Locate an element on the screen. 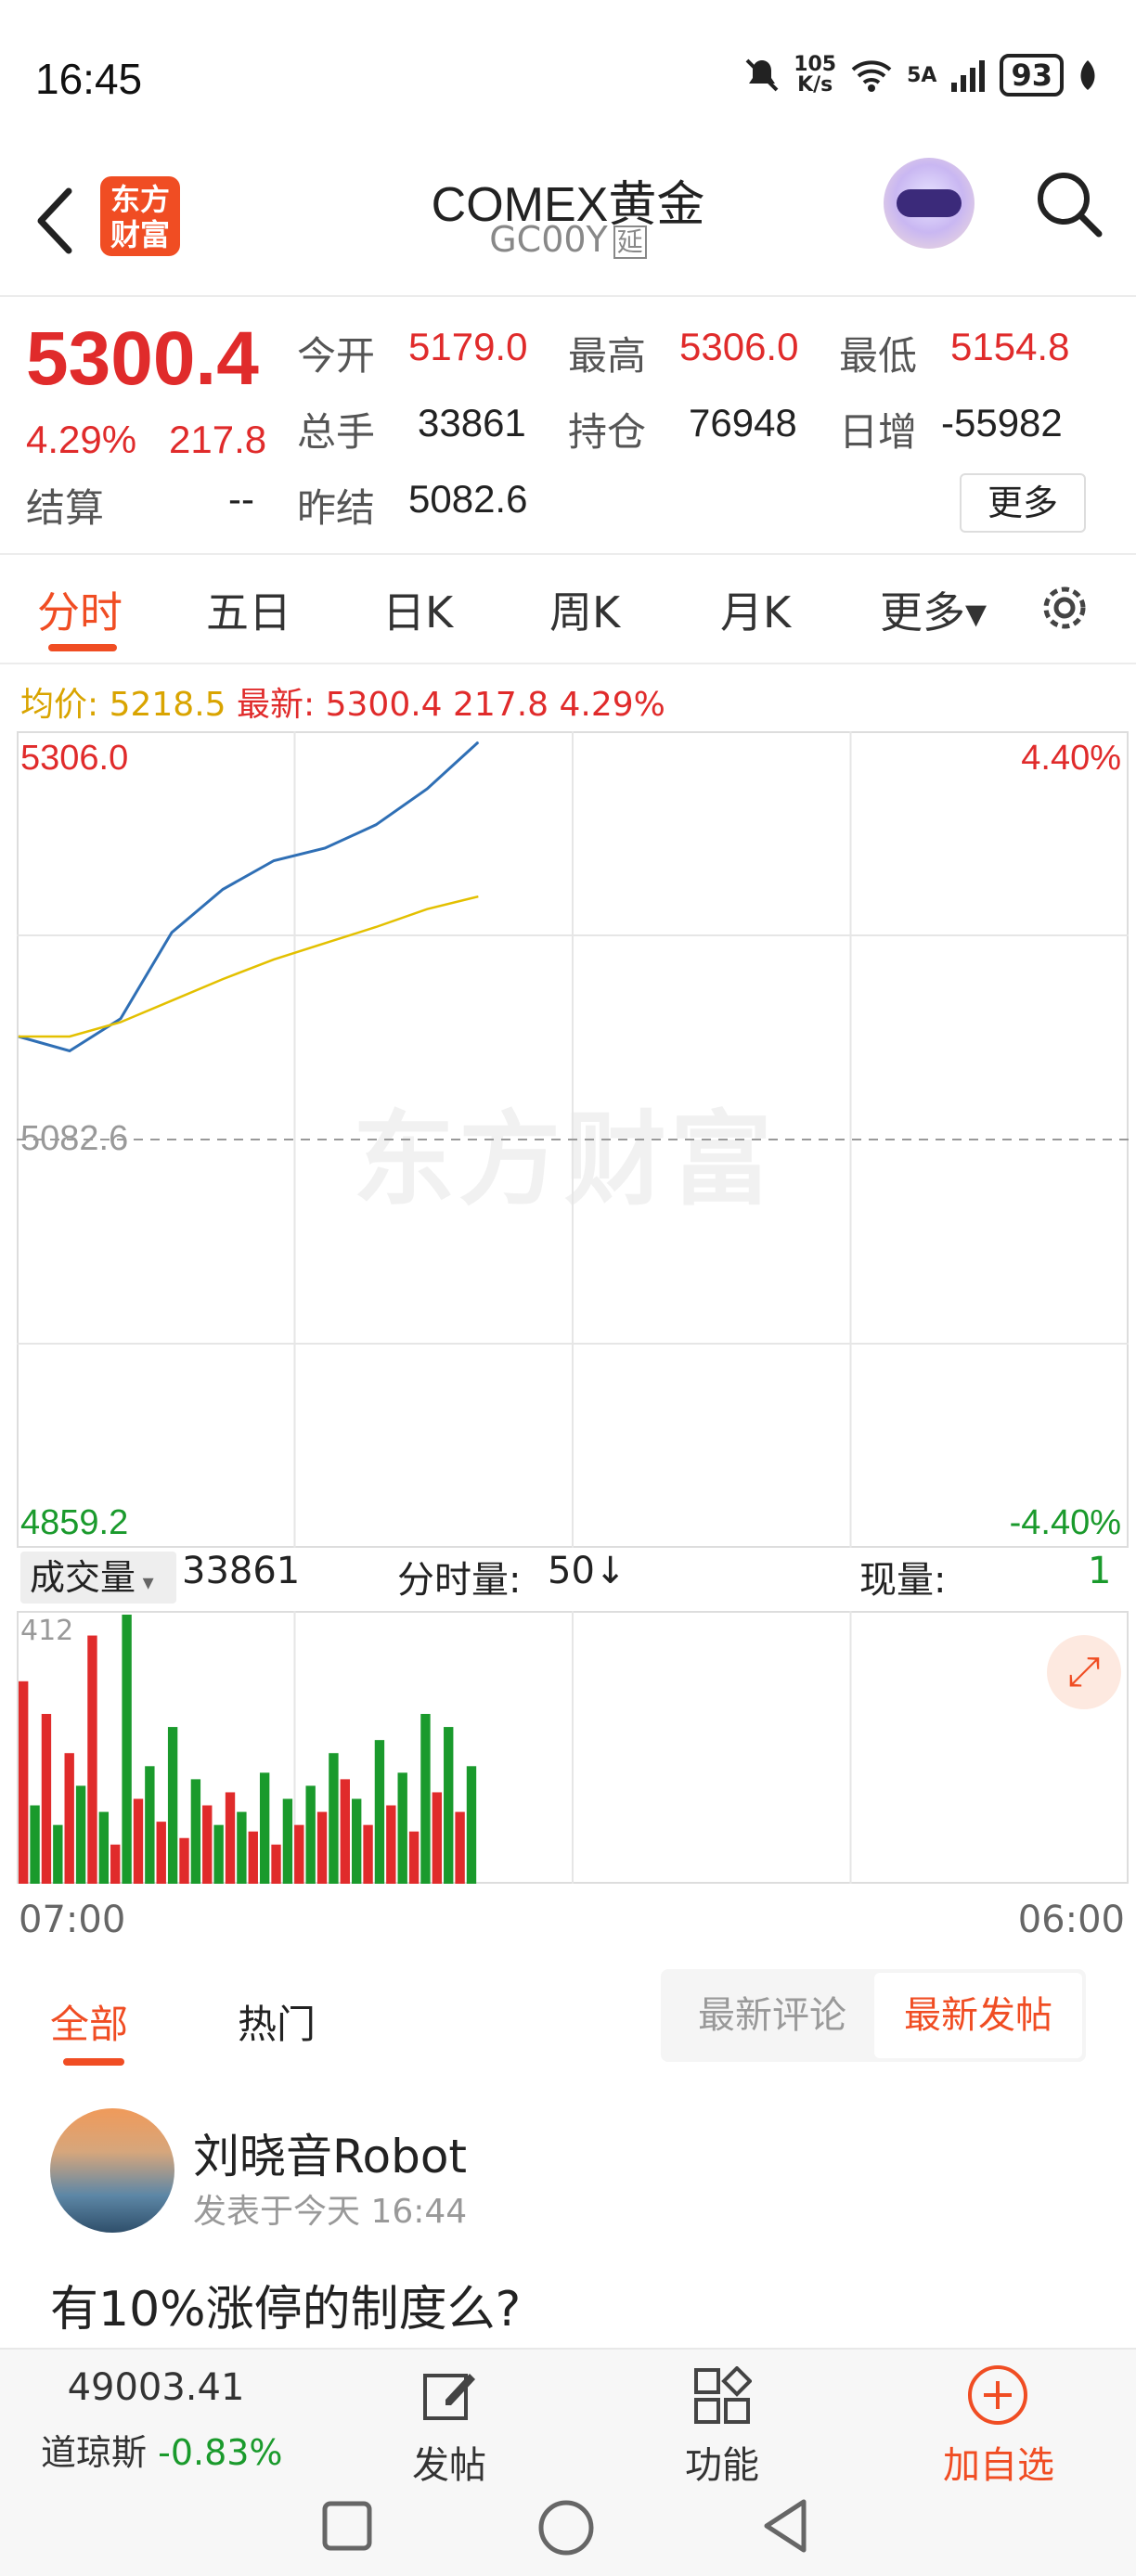 The width and height of the screenshot is (1136, 2576). top-pct-label: 4.40% is located at coordinates (1071, 759).